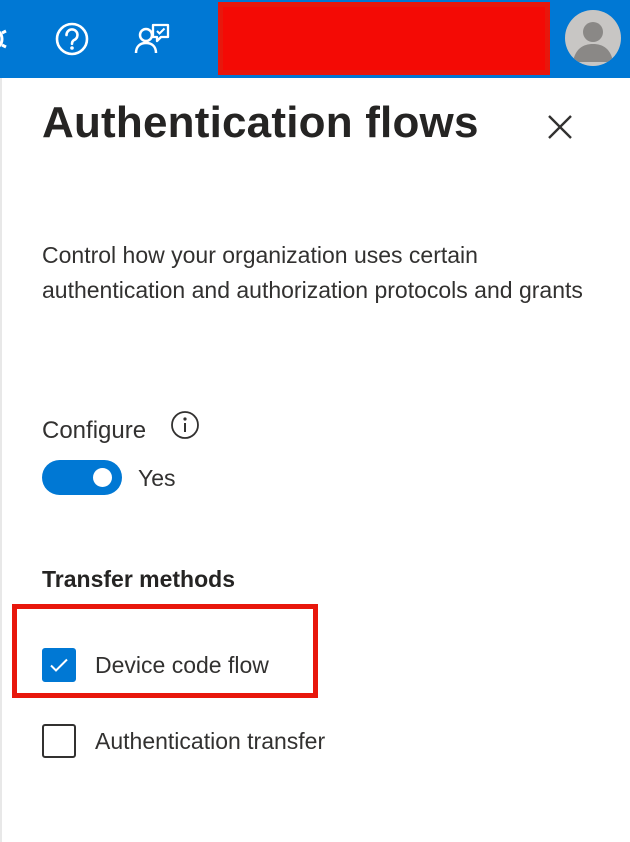 The image size is (630, 842). Describe the element at coordinates (182, 664) in the screenshot. I see `device-code-flow-label: Device code flow` at that location.